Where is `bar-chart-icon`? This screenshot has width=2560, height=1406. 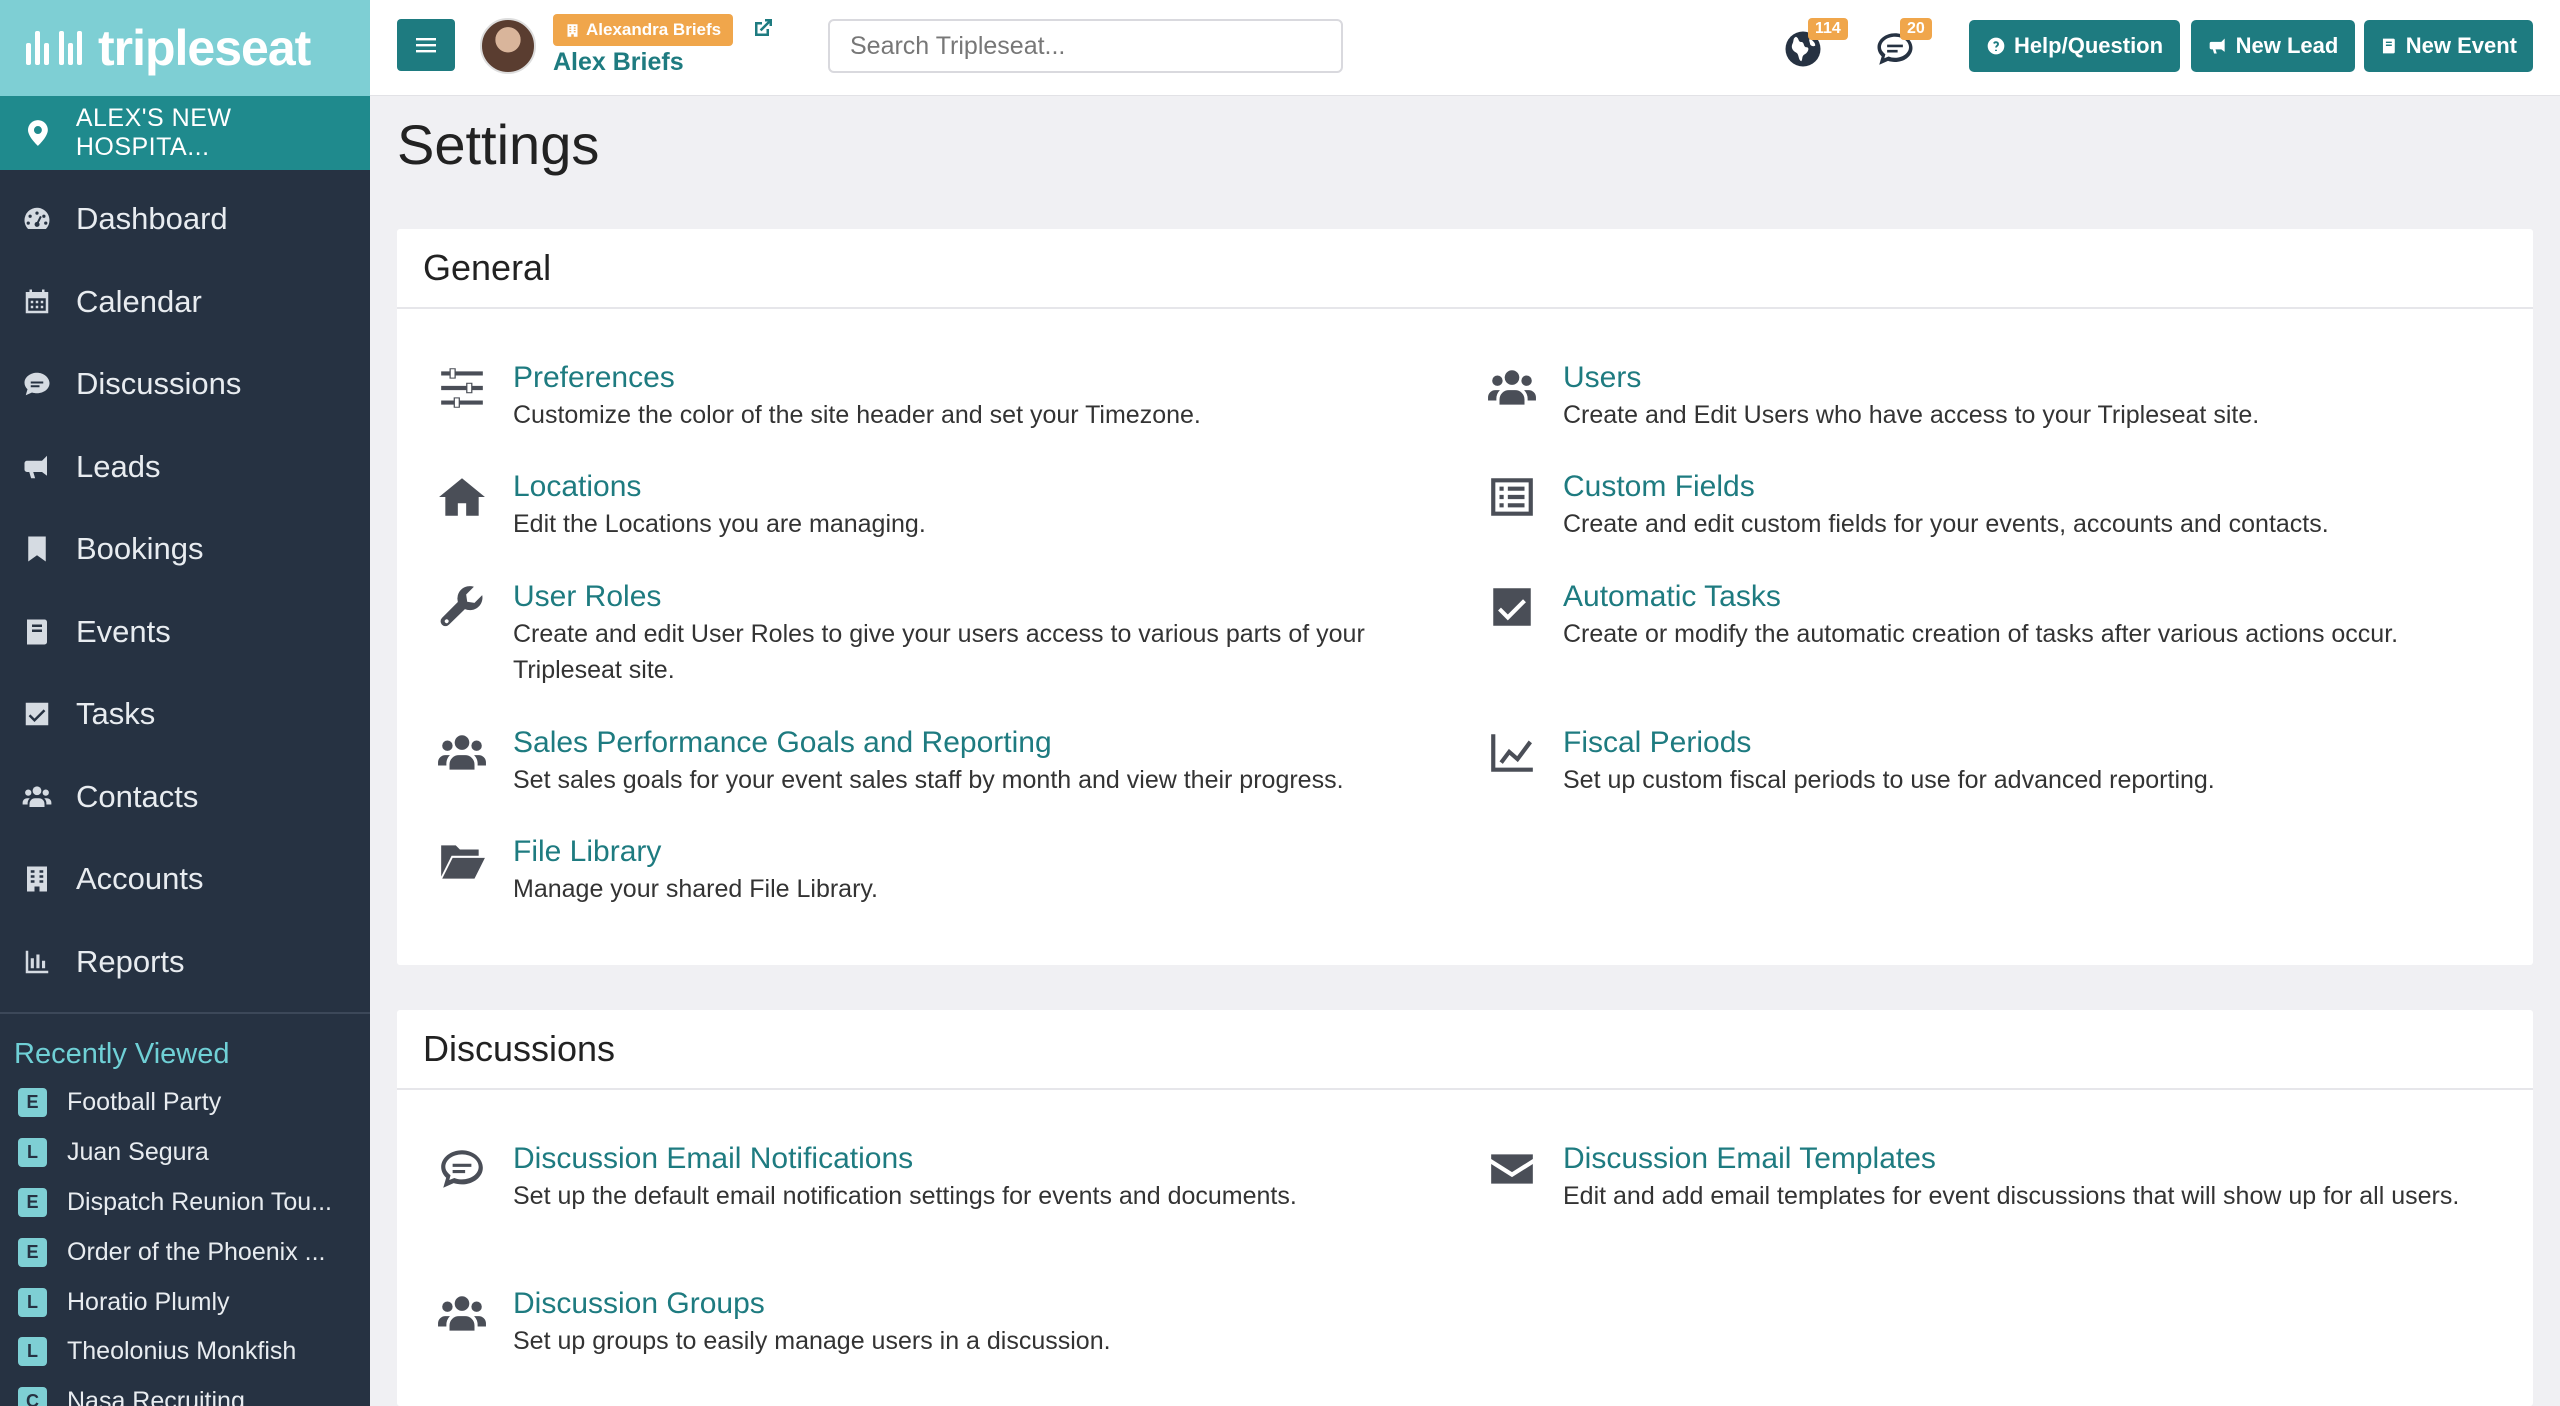
bar-chart-icon is located at coordinates (37, 962).